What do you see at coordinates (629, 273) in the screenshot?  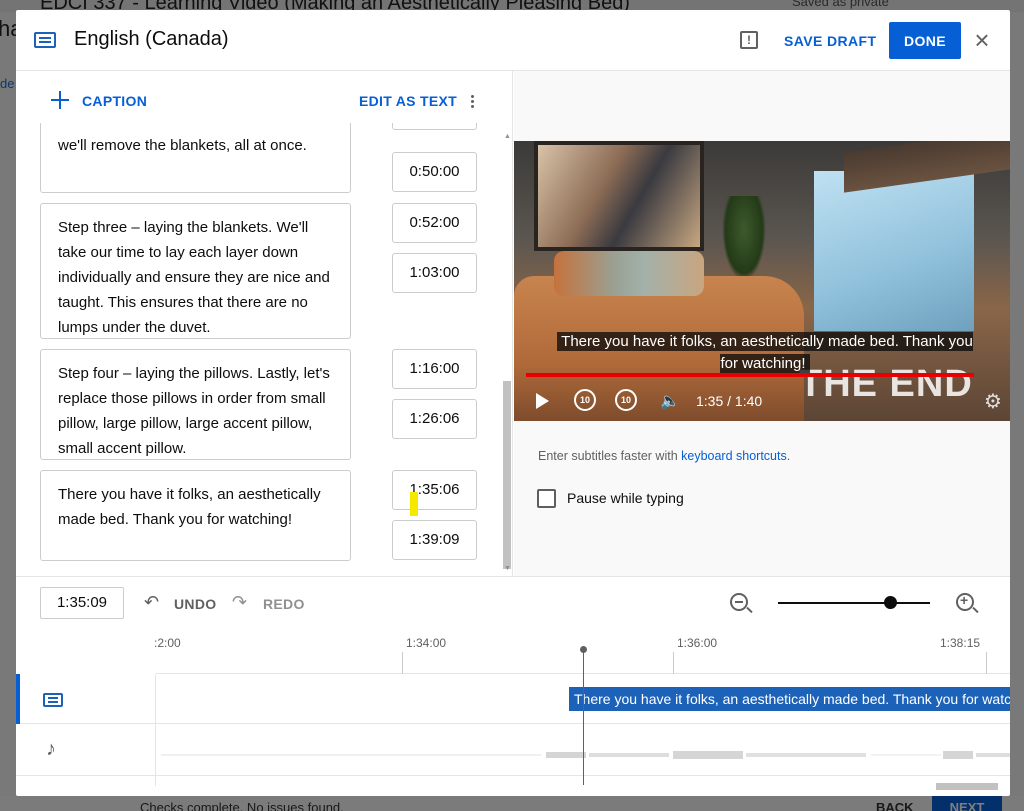 I see `video-frame-pillows` at bounding box center [629, 273].